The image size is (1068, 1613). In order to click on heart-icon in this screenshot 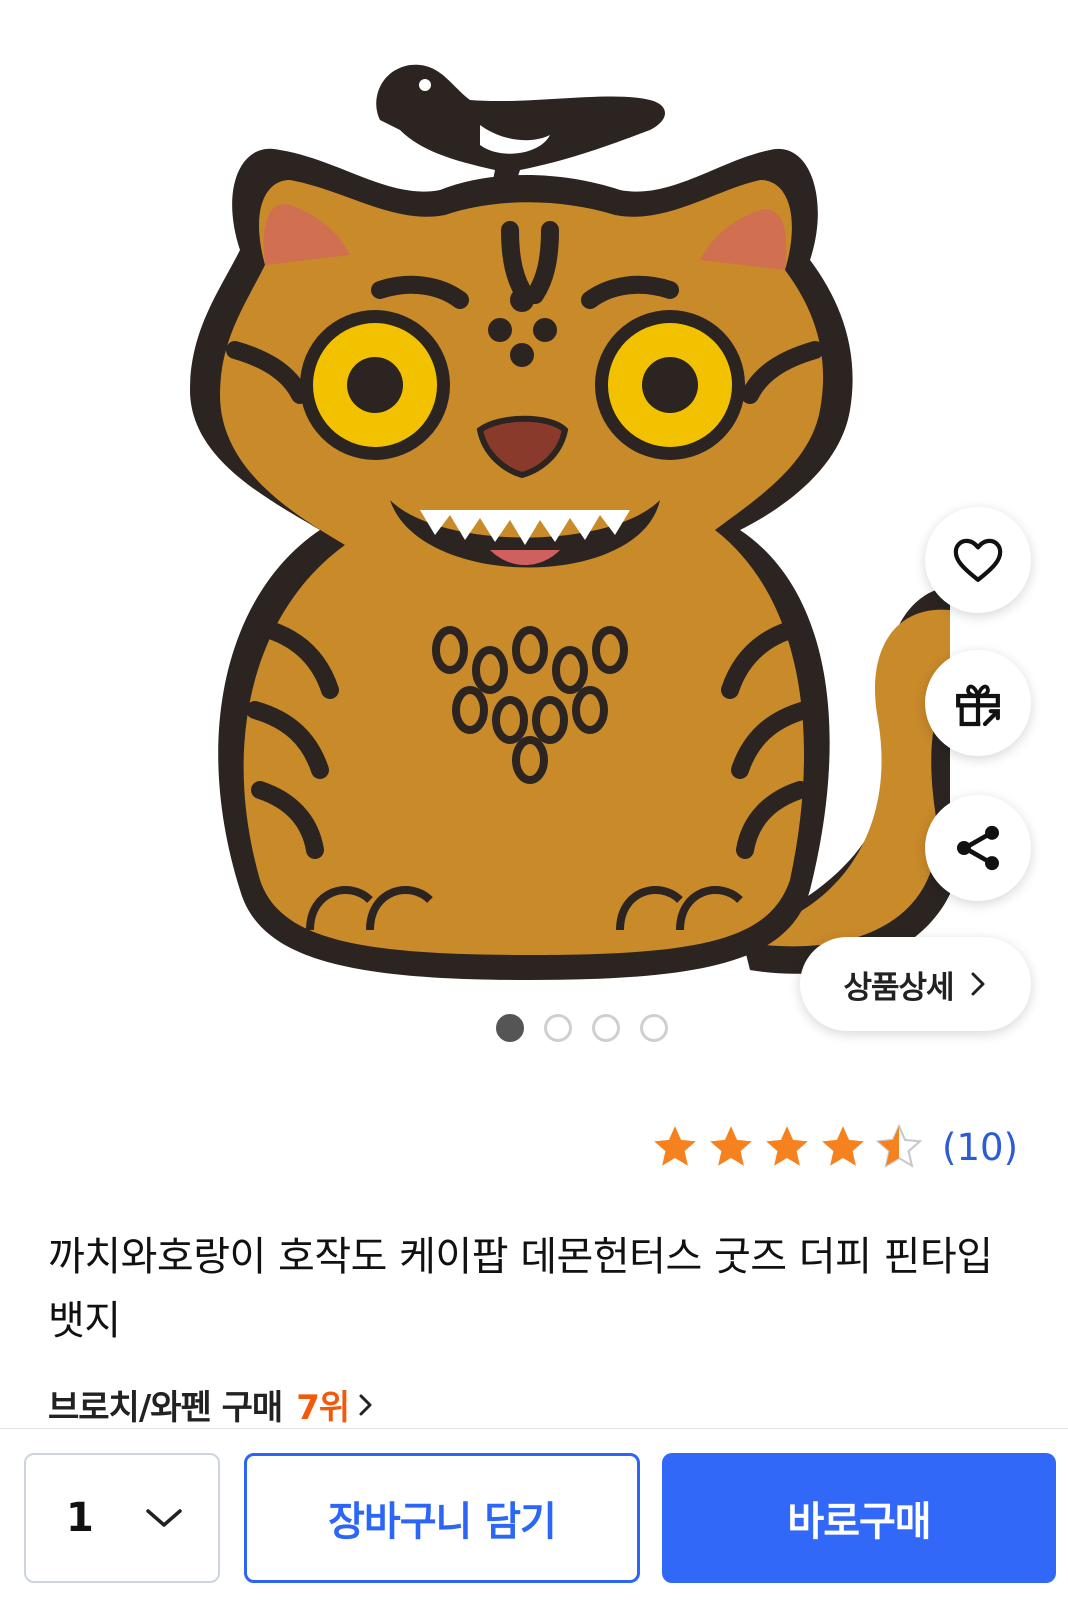, I will do `click(978, 560)`.